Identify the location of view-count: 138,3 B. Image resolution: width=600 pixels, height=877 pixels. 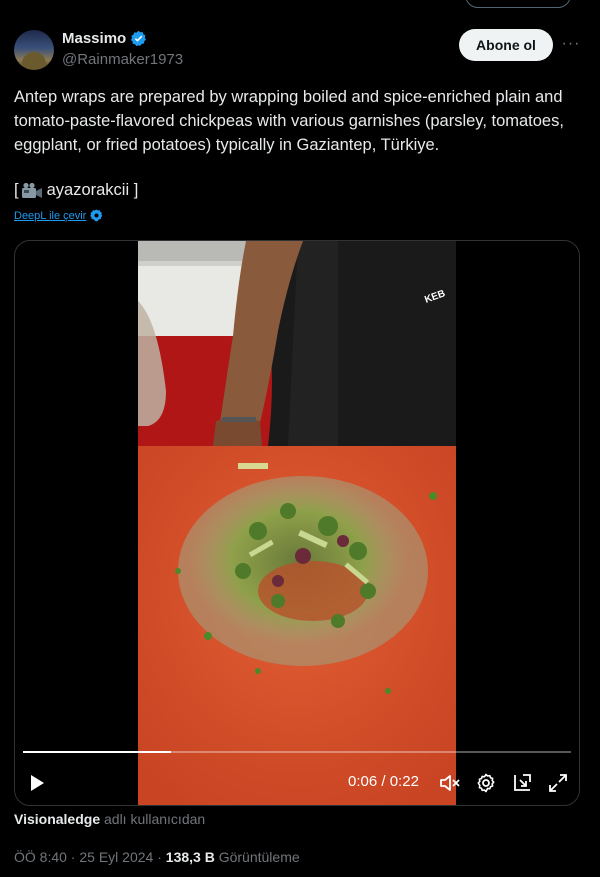
(190, 857).